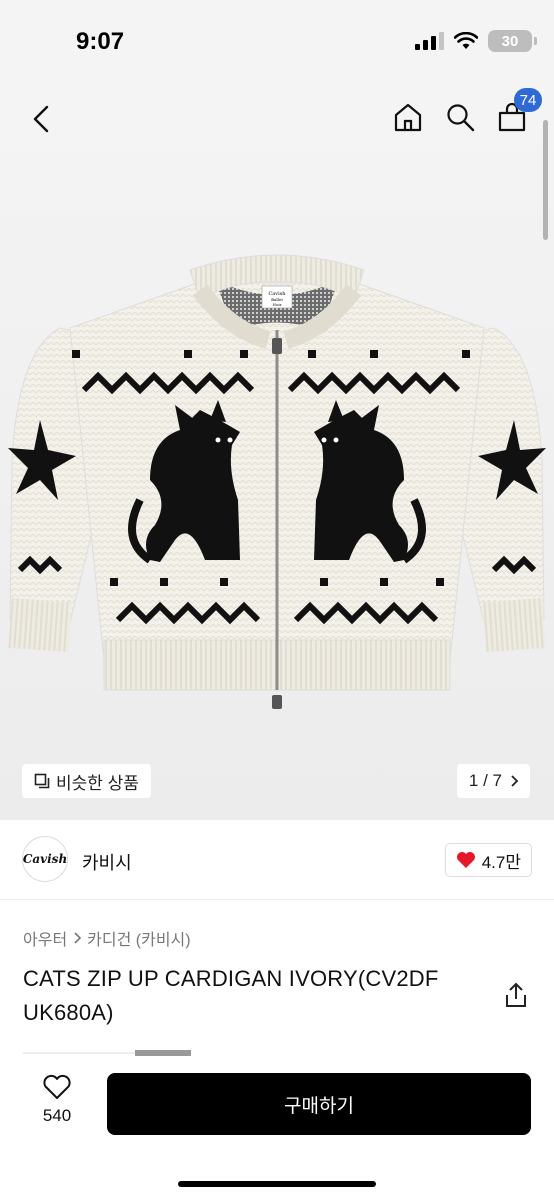  I want to click on brand-like-button: 4.7만, so click(488, 860).